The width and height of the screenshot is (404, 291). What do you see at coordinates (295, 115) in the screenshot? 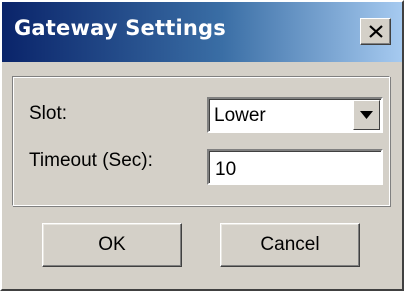
I see `slot-select: Lower` at bounding box center [295, 115].